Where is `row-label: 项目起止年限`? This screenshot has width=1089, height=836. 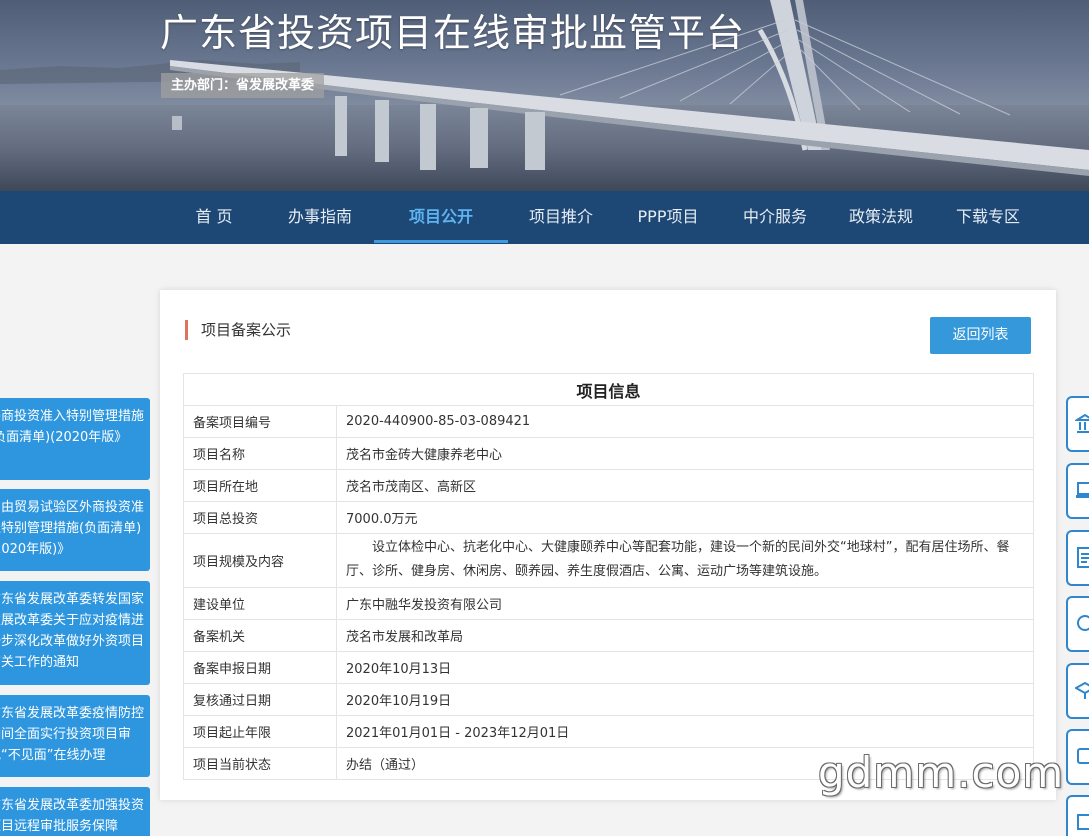
row-label: 项目起止年限 is located at coordinates (260, 731).